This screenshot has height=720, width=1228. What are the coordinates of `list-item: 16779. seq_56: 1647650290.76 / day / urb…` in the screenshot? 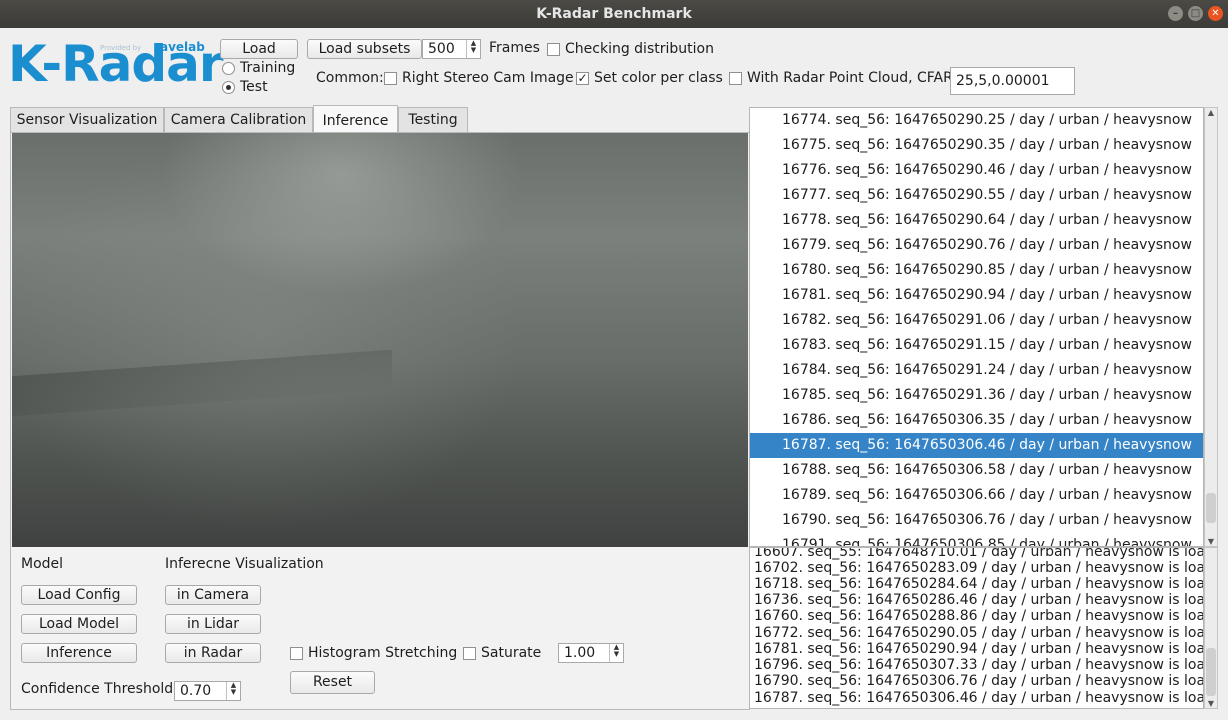 It's located at (976, 245).